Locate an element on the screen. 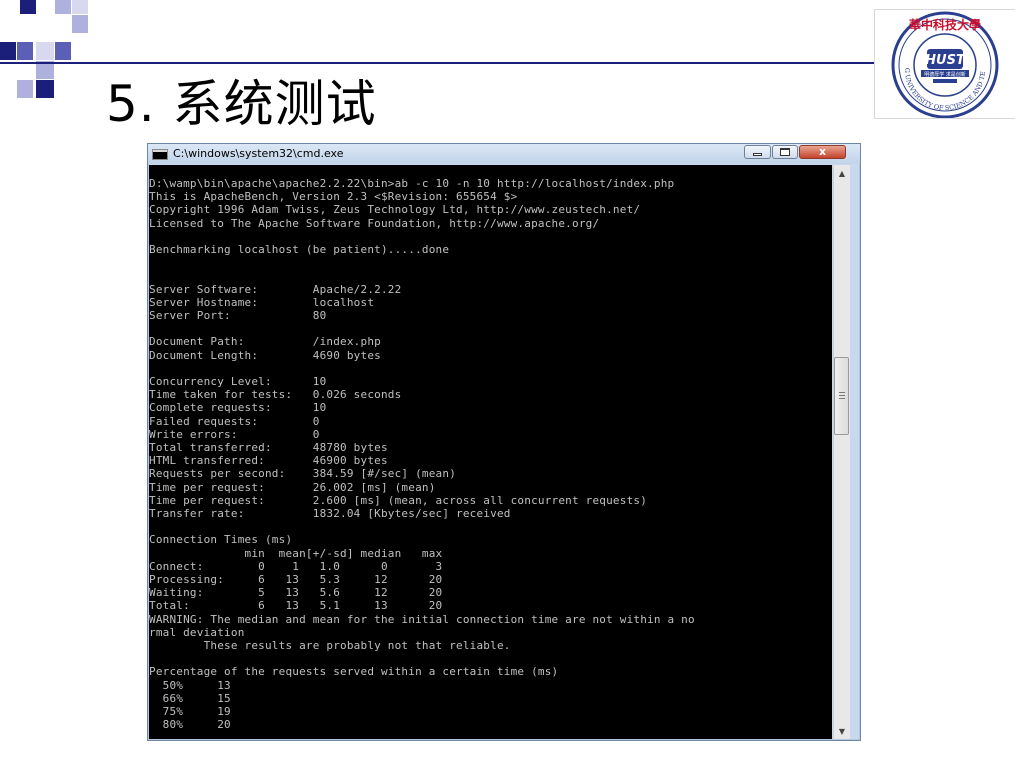  minimize-icon is located at coordinates (757, 154).